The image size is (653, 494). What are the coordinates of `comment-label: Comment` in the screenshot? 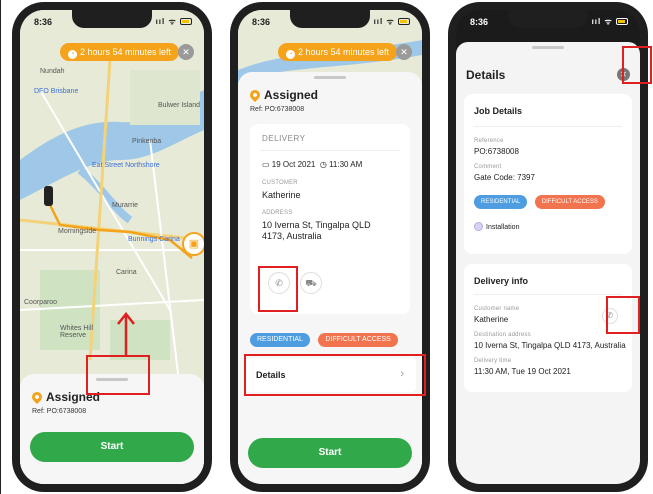 It's located at (488, 167).